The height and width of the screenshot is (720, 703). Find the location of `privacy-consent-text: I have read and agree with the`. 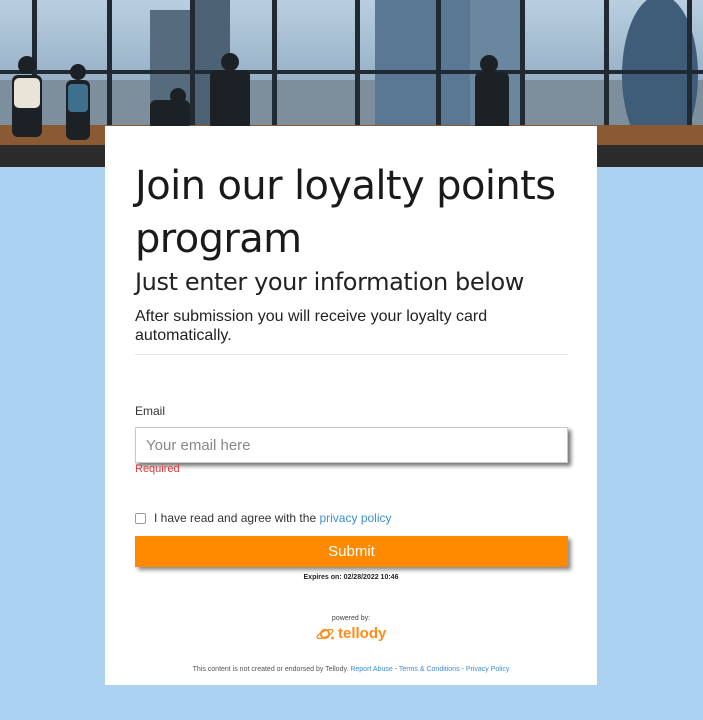

privacy-consent-text: I have read and agree with the is located at coordinates (235, 518).